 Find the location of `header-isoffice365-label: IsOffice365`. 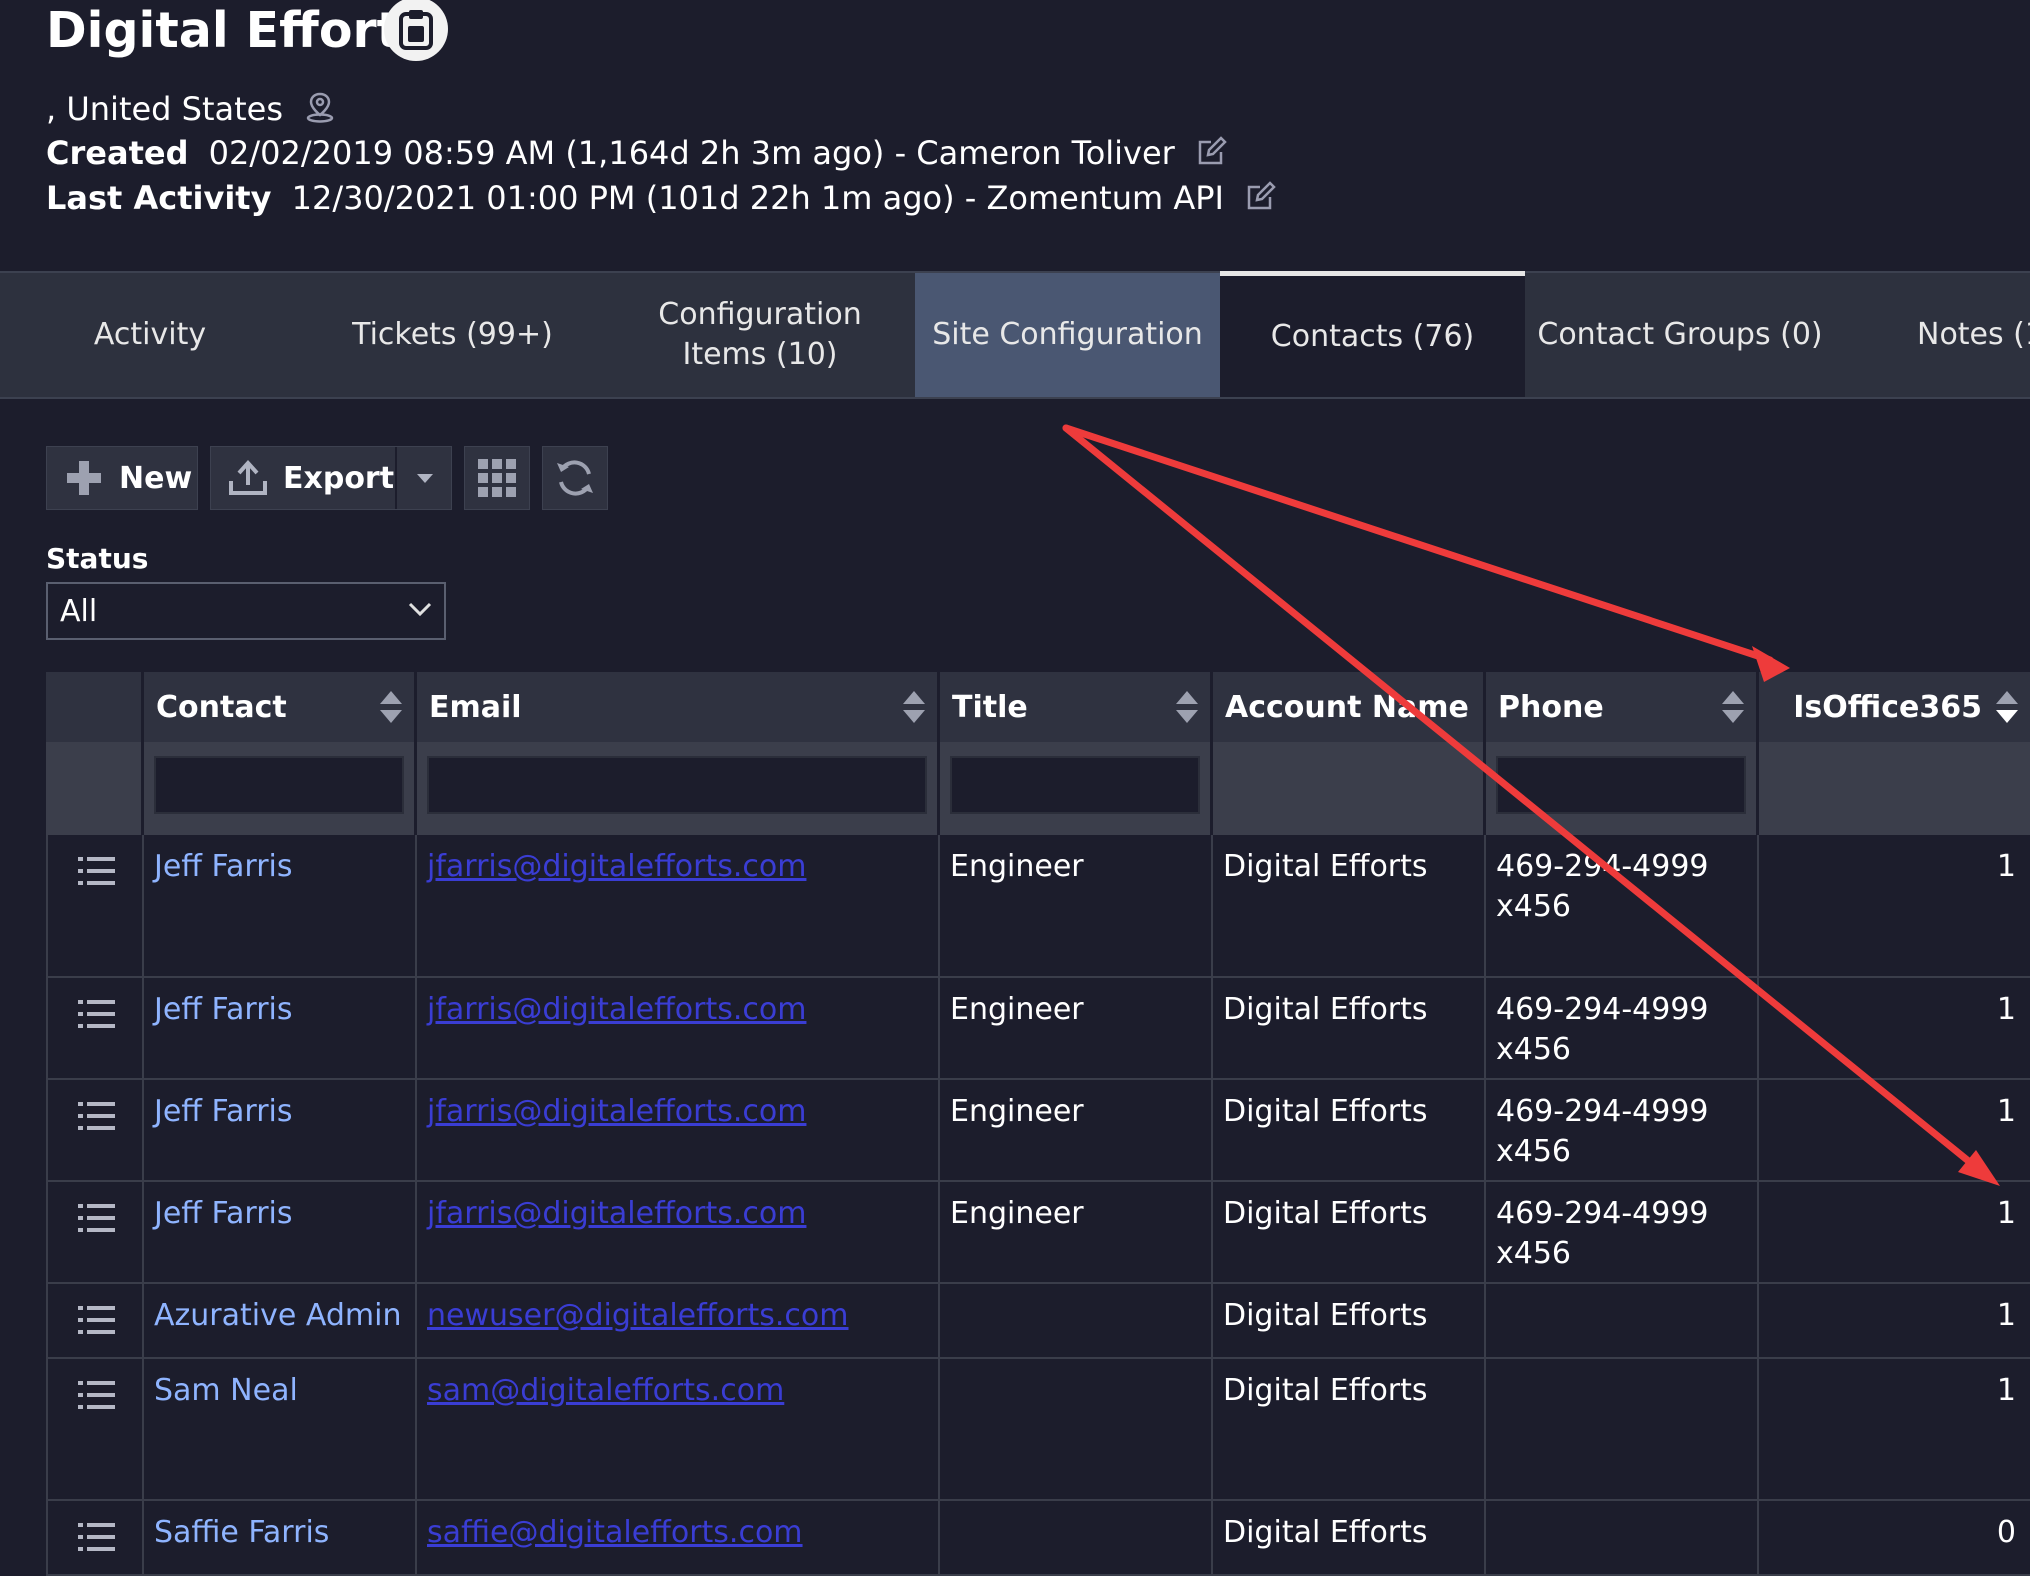

header-isoffice365-label: IsOffice365 is located at coordinates (1887, 707).